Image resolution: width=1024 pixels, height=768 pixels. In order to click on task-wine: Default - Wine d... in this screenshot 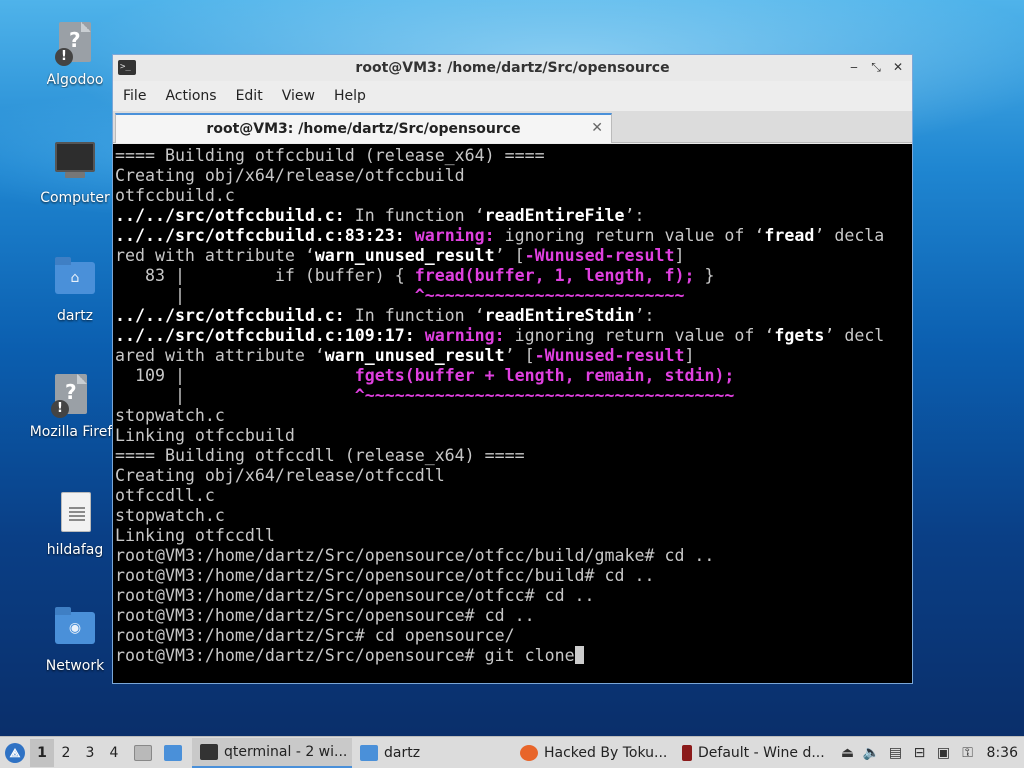, I will do `click(754, 753)`.